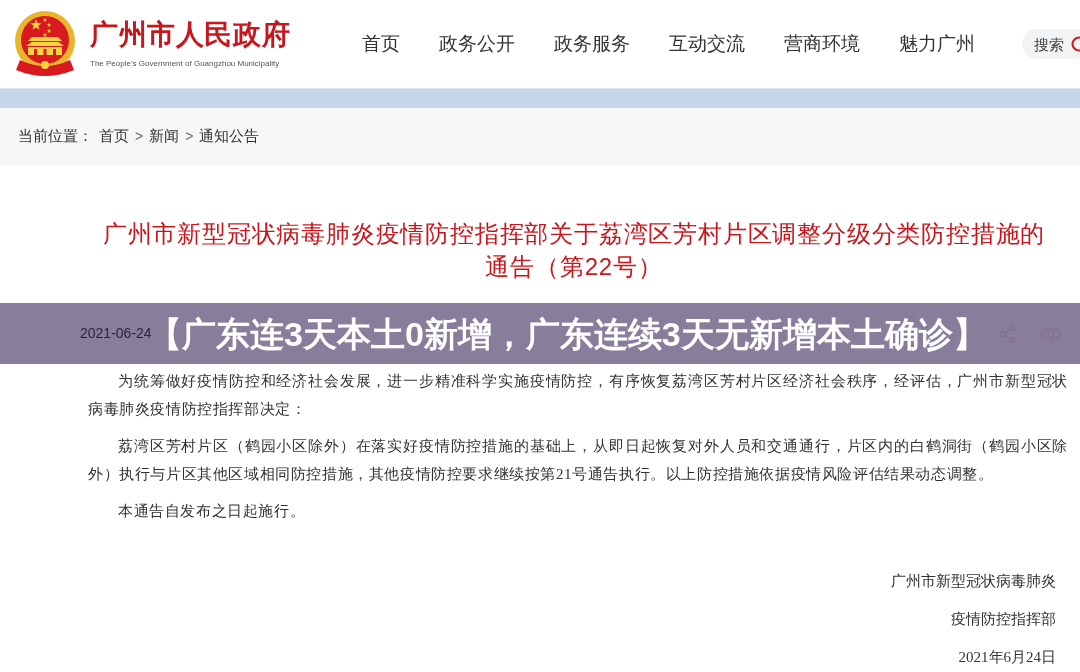  What do you see at coordinates (190, 35) in the screenshot?
I see `site-title: 广州市人民政府` at bounding box center [190, 35].